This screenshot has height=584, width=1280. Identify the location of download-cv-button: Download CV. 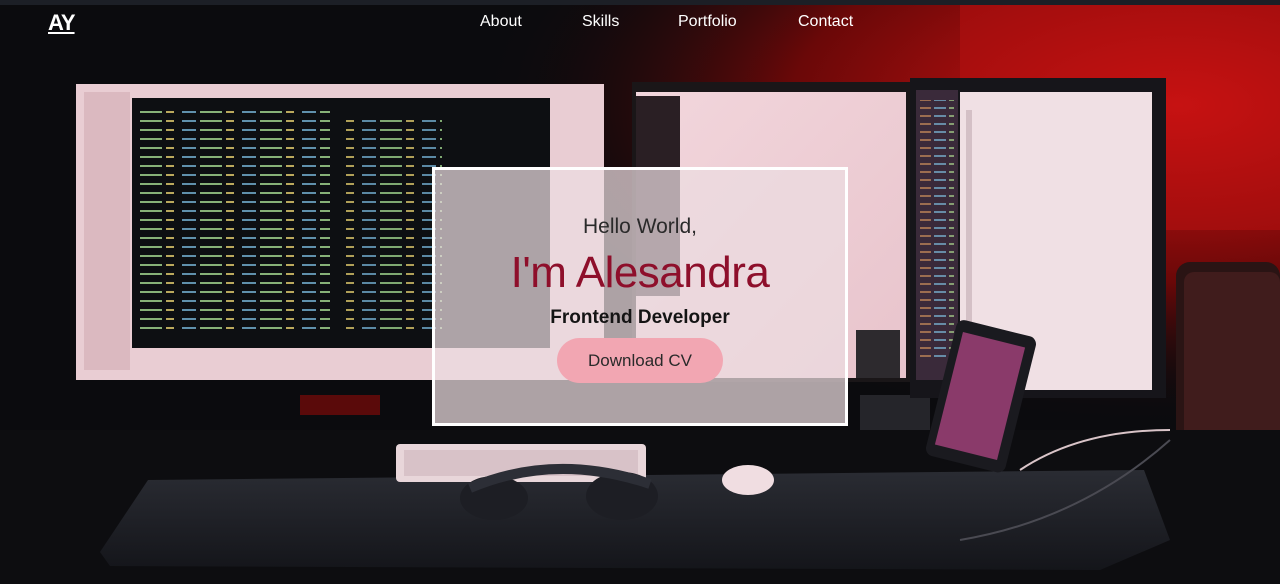
(640, 360).